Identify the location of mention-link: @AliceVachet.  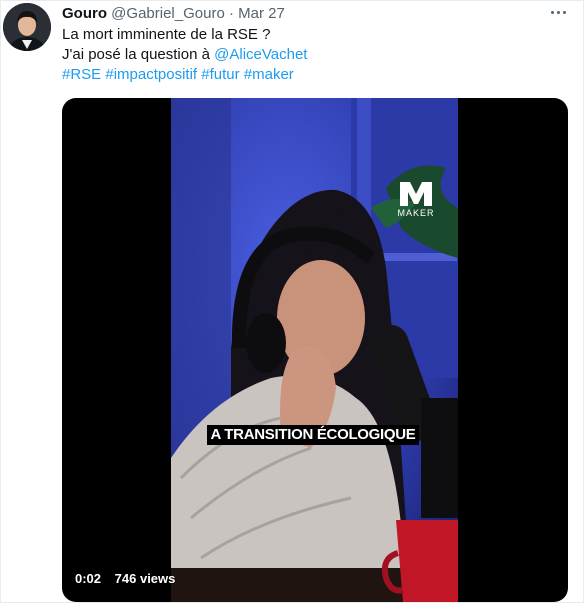
(260, 54).